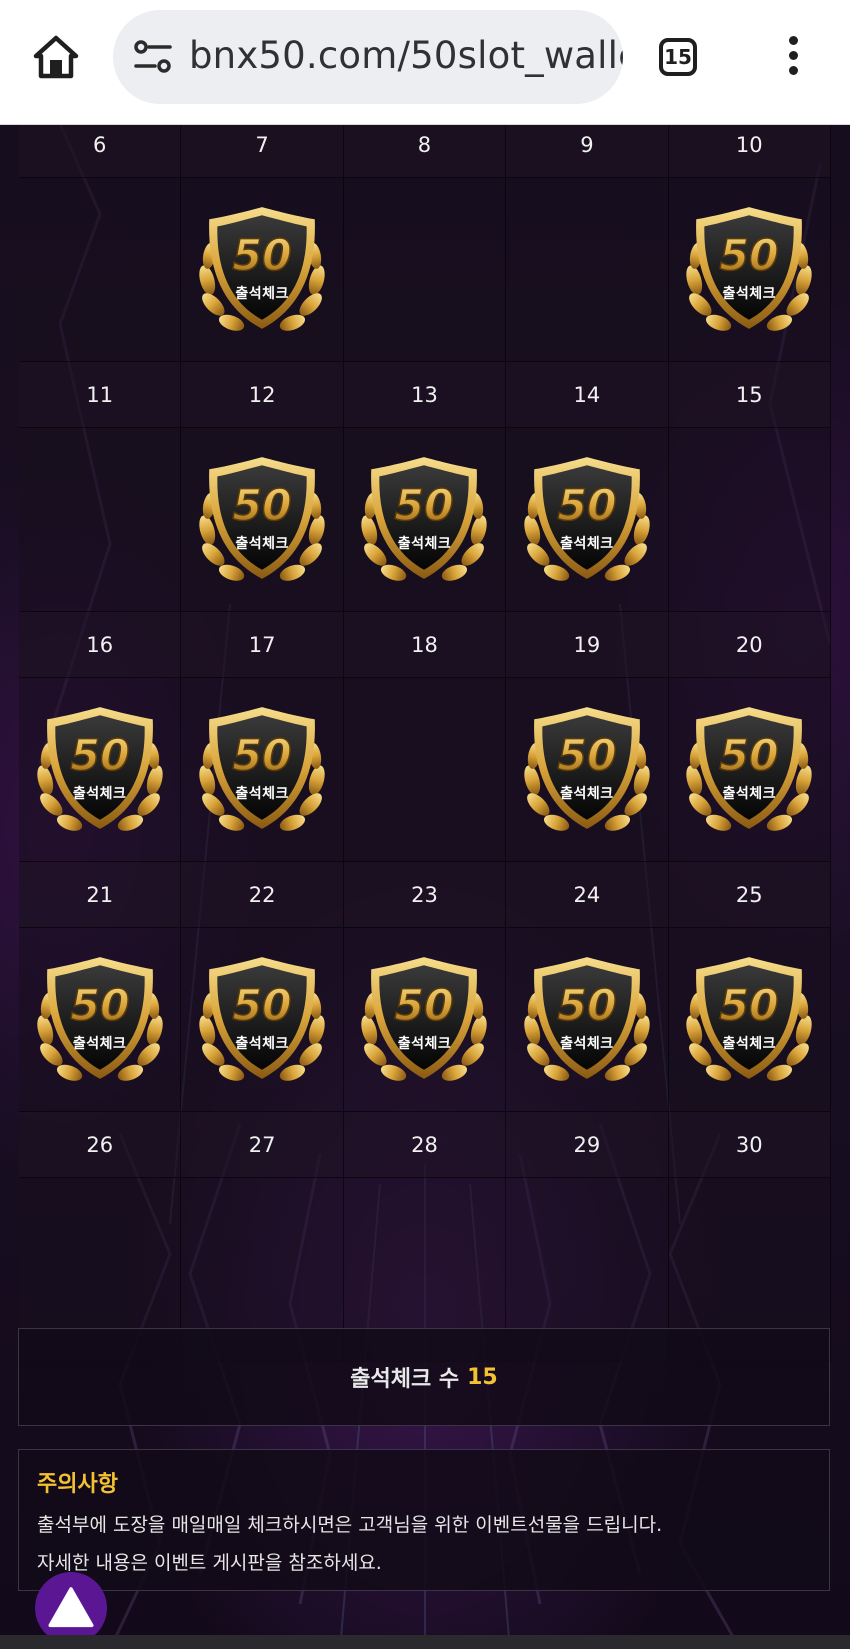 The image size is (850, 1649). I want to click on calendar-day-13: 13, so click(425, 395).